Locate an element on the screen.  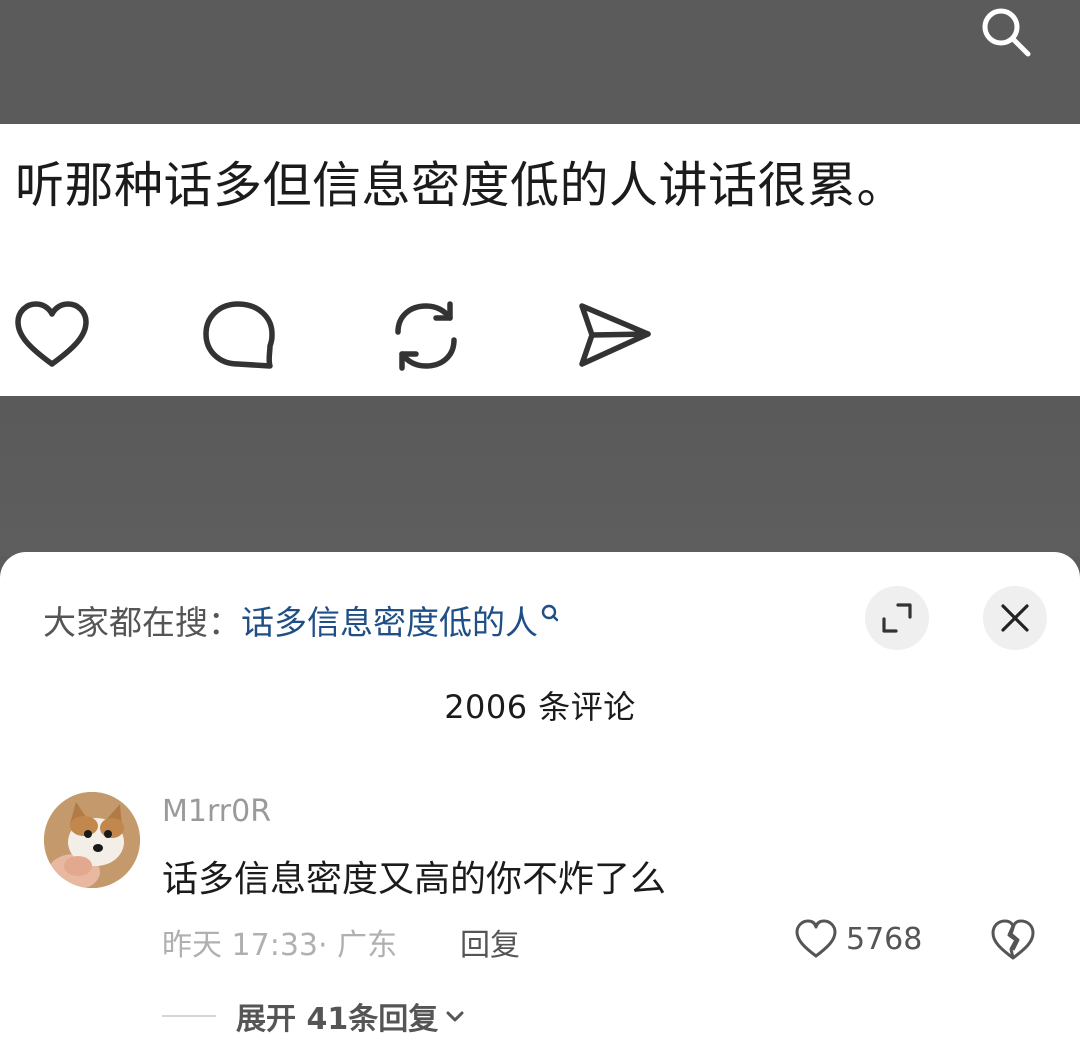
comment-username: M1rr0R is located at coordinates (216, 811).